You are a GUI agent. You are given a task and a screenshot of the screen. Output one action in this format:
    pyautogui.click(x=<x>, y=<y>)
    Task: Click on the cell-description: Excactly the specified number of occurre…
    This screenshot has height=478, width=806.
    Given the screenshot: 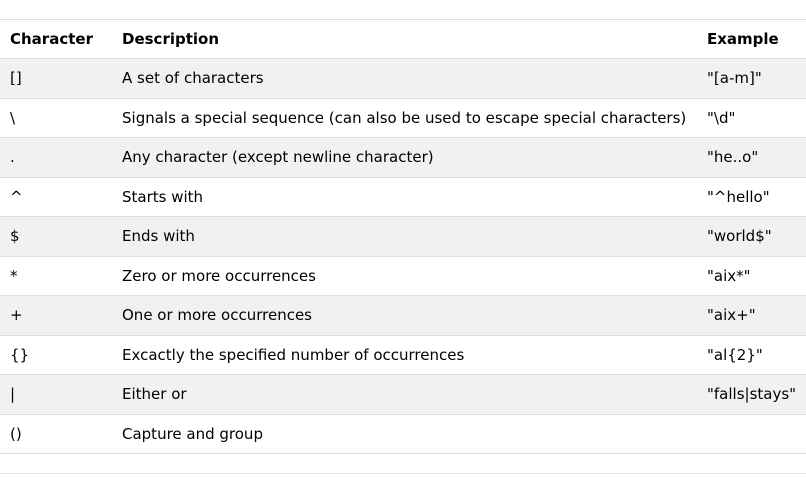 What is the action you would take?
    pyautogui.click(x=404, y=355)
    